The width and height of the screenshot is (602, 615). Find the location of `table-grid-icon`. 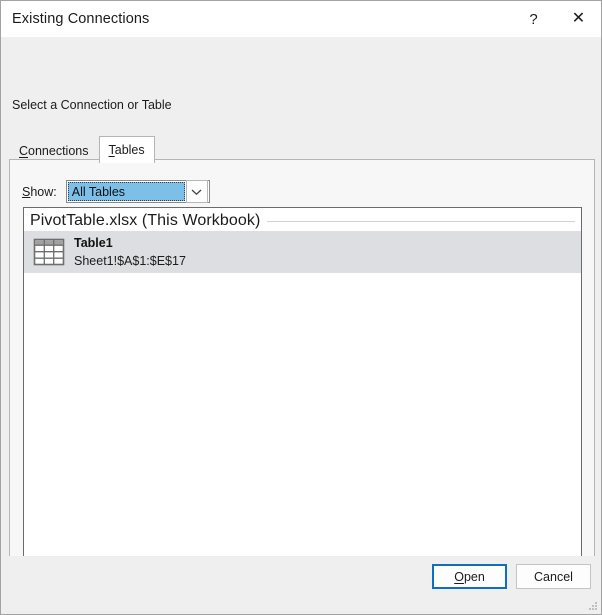

table-grid-icon is located at coordinates (49, 252).